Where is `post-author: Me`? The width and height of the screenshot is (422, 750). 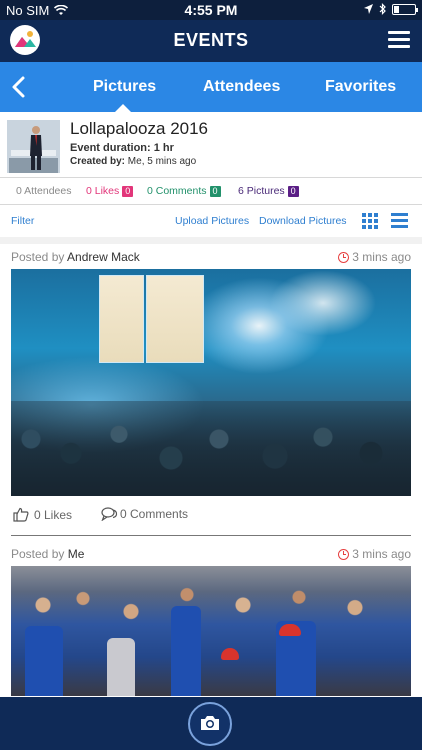 post-author: Me is located at coordinates (76, 554).